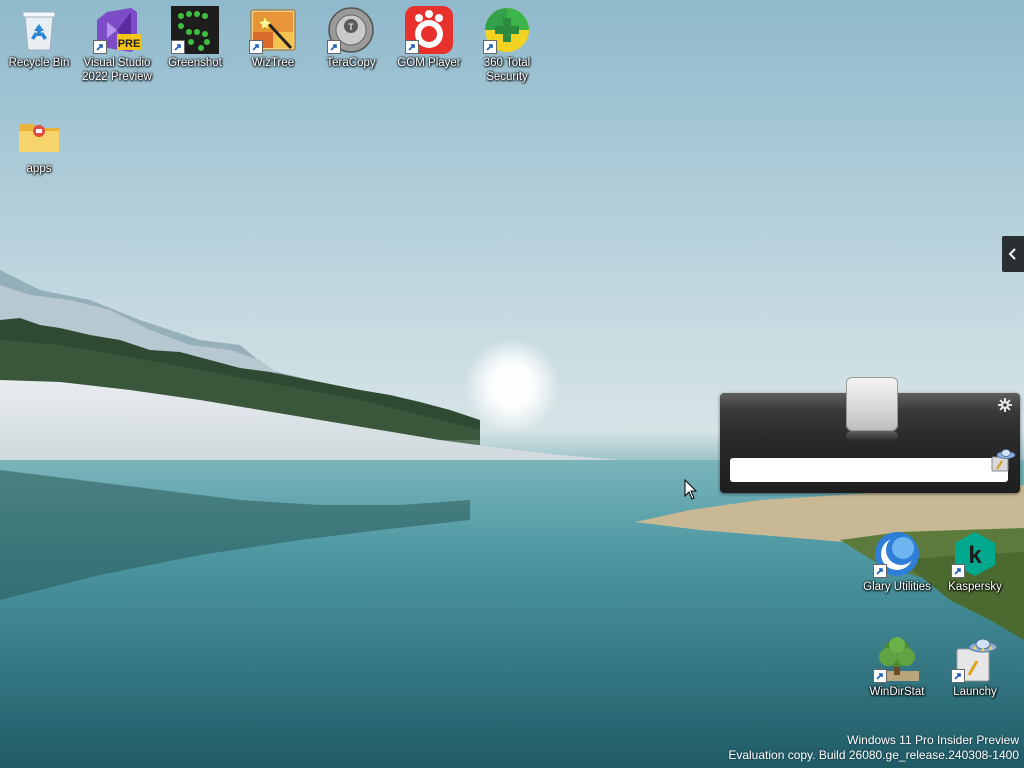 This screenshot has width=1024, height=768. I want to click on launchy-window, so click(870, 435).